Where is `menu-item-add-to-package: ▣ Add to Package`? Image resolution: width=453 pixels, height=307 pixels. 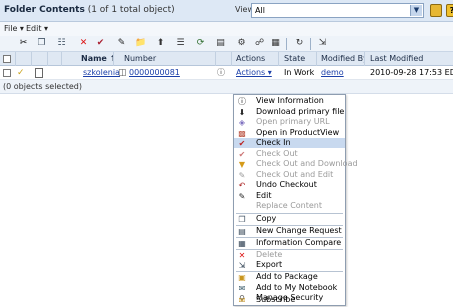 menu-item-add-to-package: ▣ Add to Package is located at coordinates (289, 277).